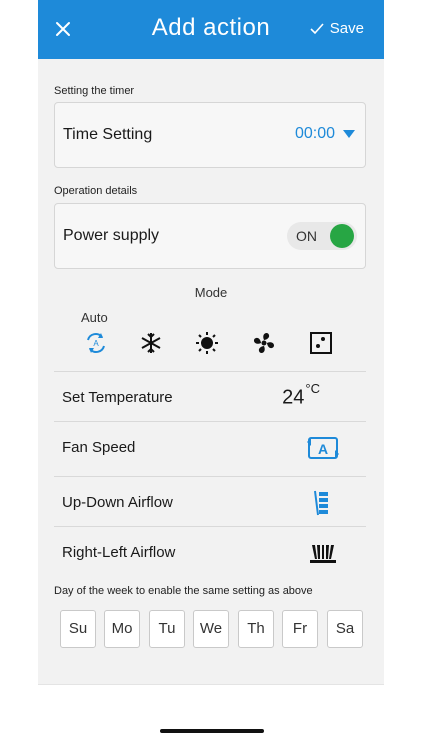 This screenshot has height=750, width=422. Describe the element at coordinates (211, 29) in the screenshot. I see `header-bar: Add action Save` at that location.